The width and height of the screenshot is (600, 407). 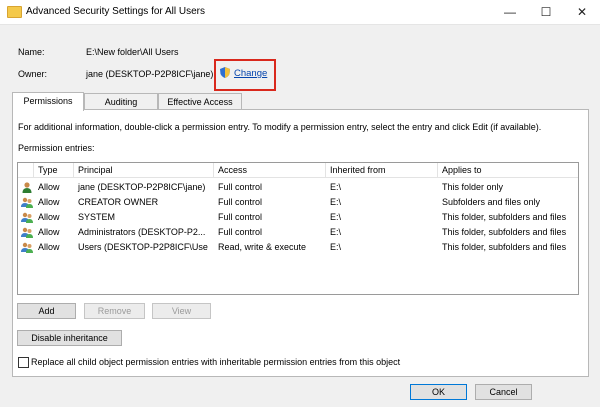 What do you see at coordinates (143, 247) in the screenshot?
I see `cell-principal: Users (DESKTOP-P2P8ICF\Use` at bounding box center [143, 247].